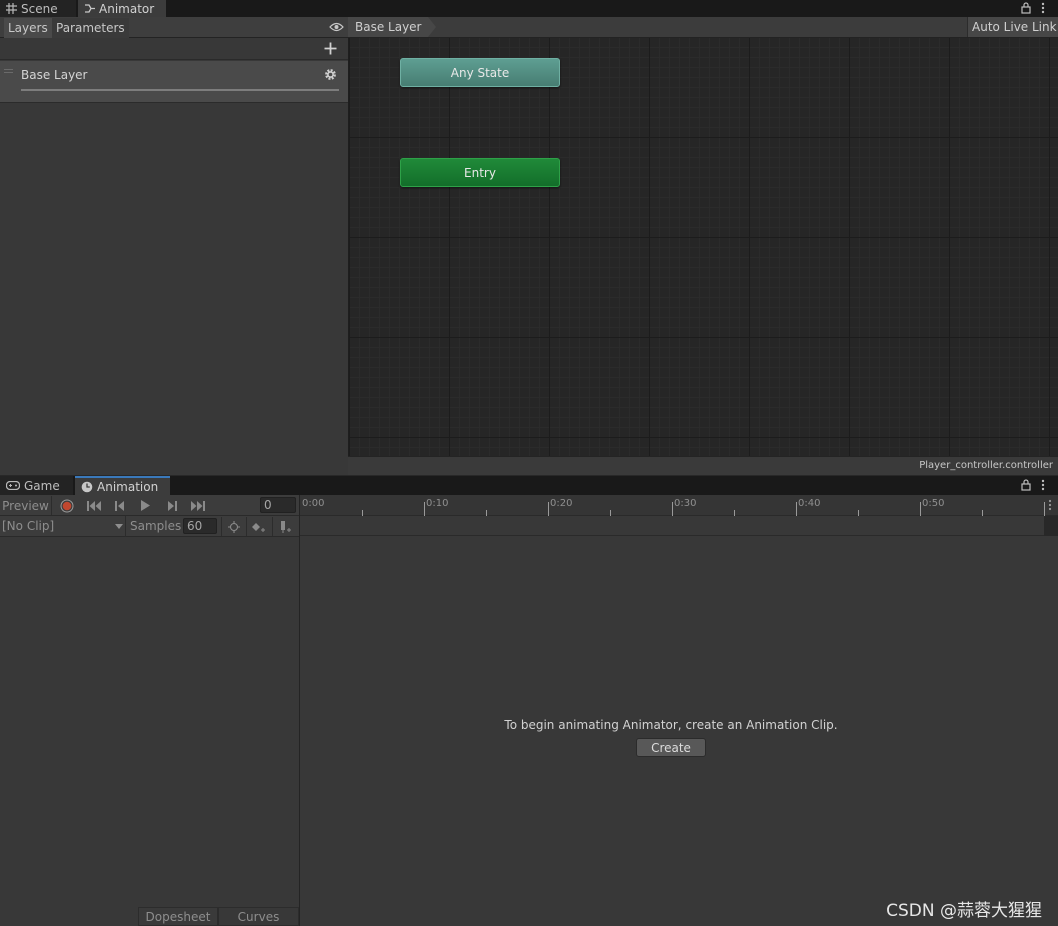 The image size is (1058, 926). Describe the element at coordinates (26, 505) in the screenshot. I see `preview-button: Preview` at that location.